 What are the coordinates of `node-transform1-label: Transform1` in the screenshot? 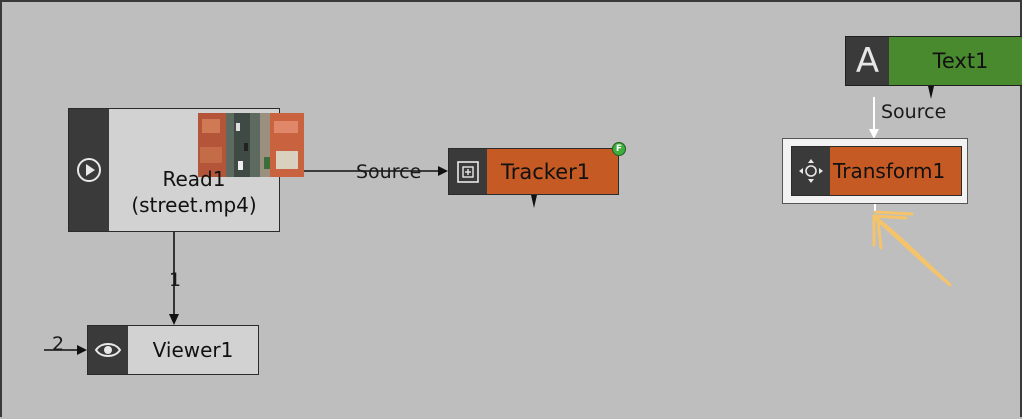 It's located at (889, 171).